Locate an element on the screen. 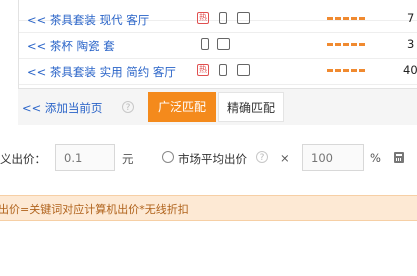 The width and height of the screenshot is (417, 276). keyword-link: << 茶具套装 实用 简约 客厅 is located at coordinates (101, 72).